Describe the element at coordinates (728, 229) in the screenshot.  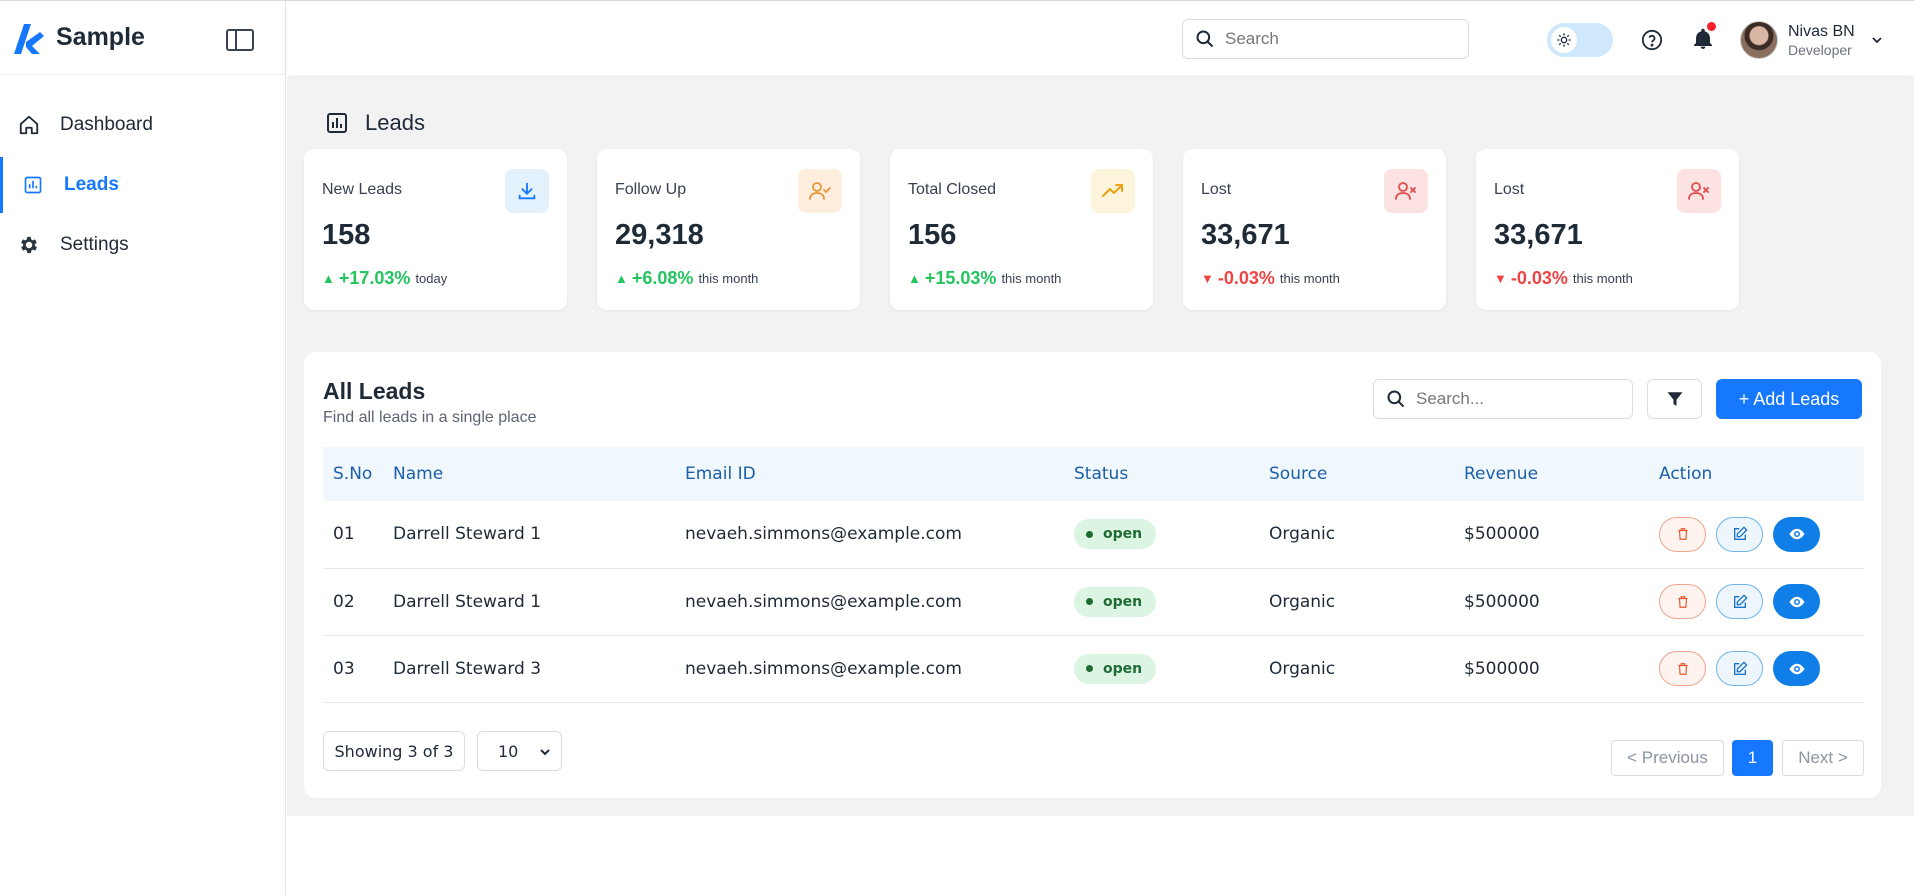
I see `stat-card-follow-up: Follow Up 29,318 ▲ +6.08% this month` at that location.